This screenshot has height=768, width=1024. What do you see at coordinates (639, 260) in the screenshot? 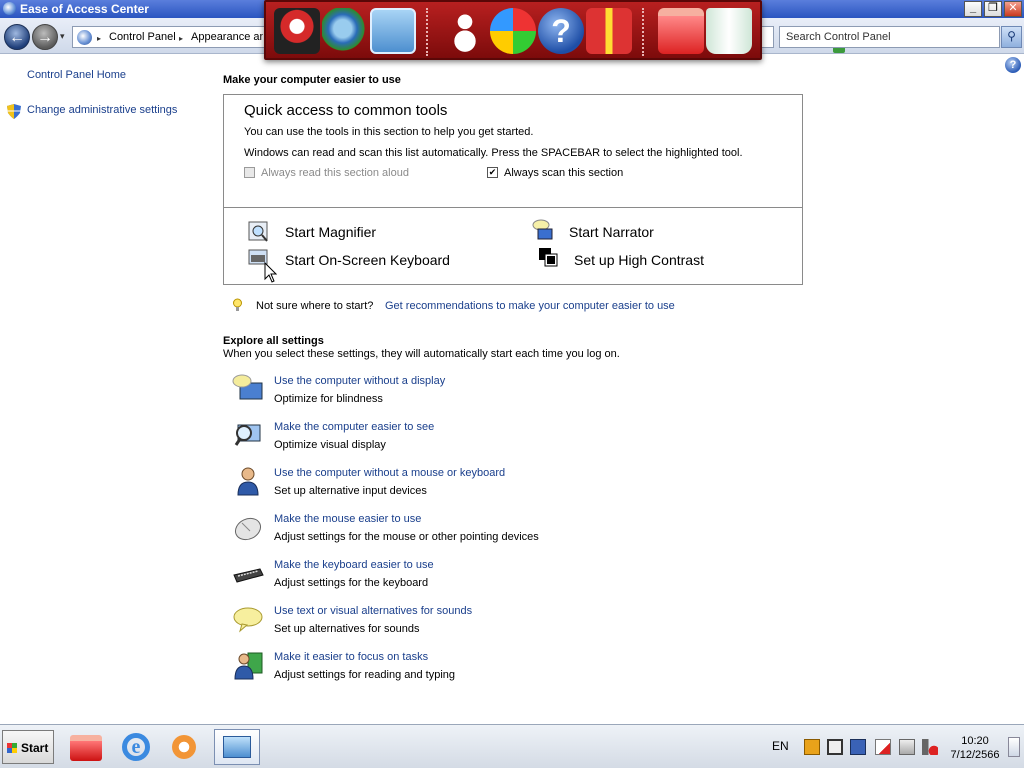
I see `high-contrast-button: Set up High Contrast` at bounding box center [639, 260].